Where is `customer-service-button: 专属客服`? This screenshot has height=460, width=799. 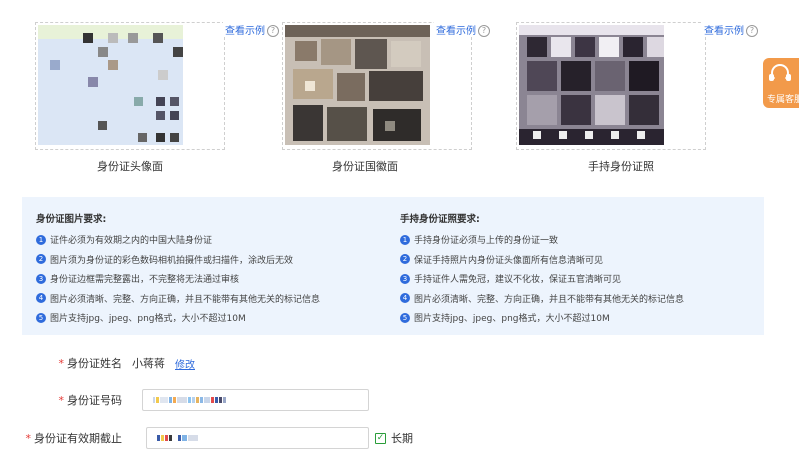
customer-service-button: 专属客服 is located at coordinates (781, 83).